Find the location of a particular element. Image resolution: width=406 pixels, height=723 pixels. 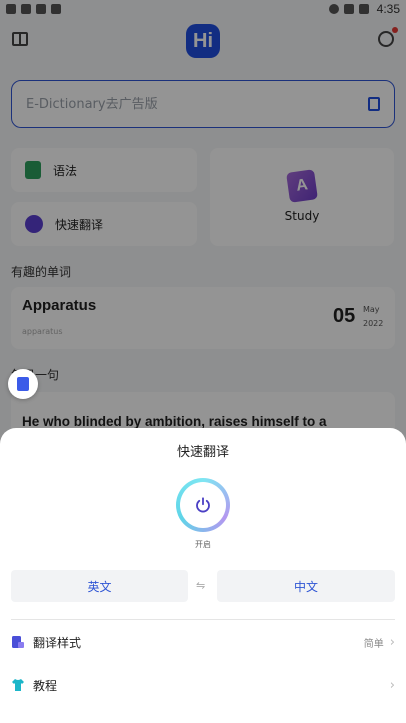

tutorial-shirt-icon is located at coordinates (18, 685).